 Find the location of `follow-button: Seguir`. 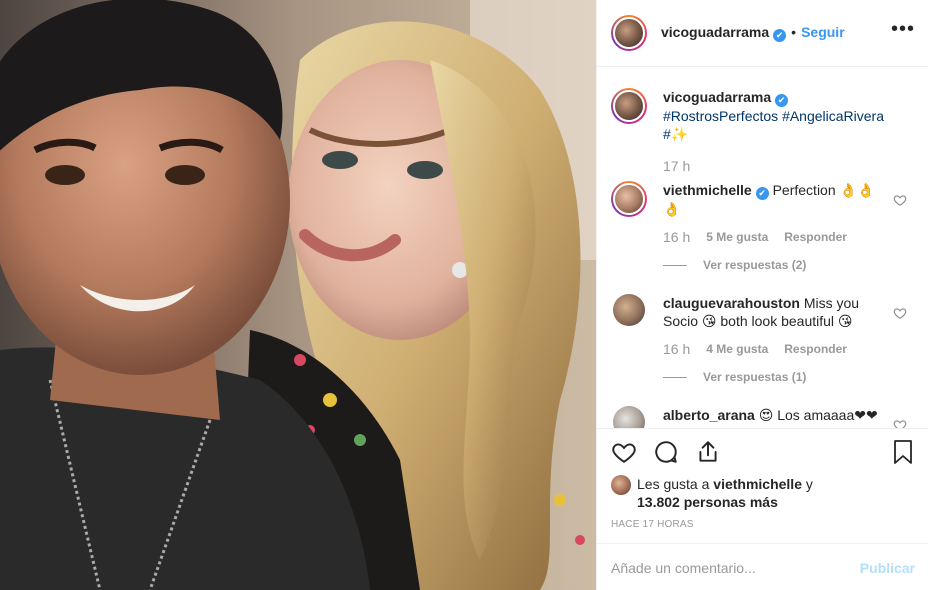

follow-button: Seguir is located at coordinates (823, 32).